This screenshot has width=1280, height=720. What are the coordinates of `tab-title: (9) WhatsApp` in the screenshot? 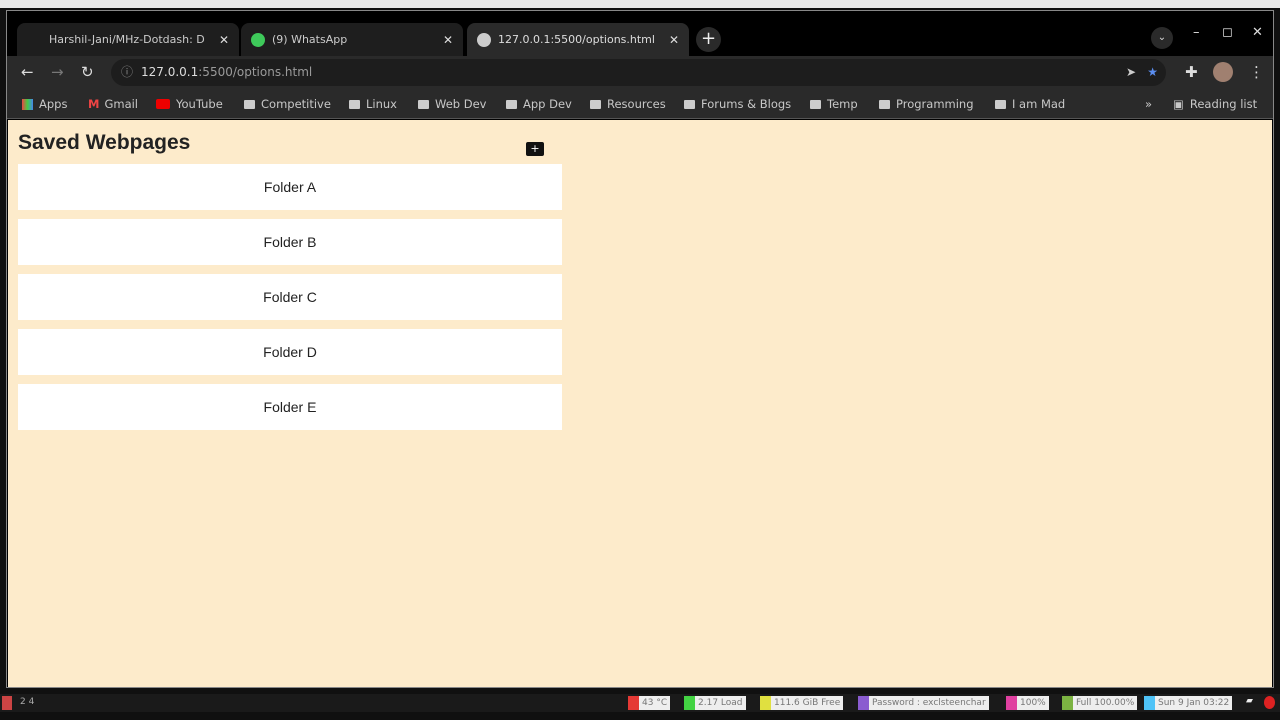 It's located at (310, 39).